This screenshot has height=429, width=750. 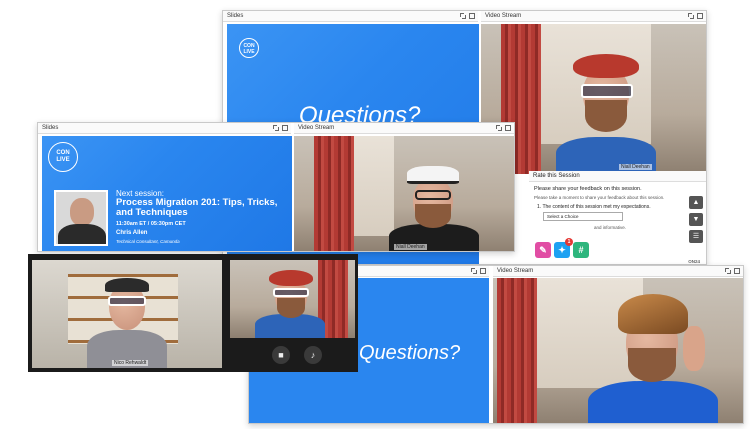 I want to click on participant-left, so click(x=127, y=319).